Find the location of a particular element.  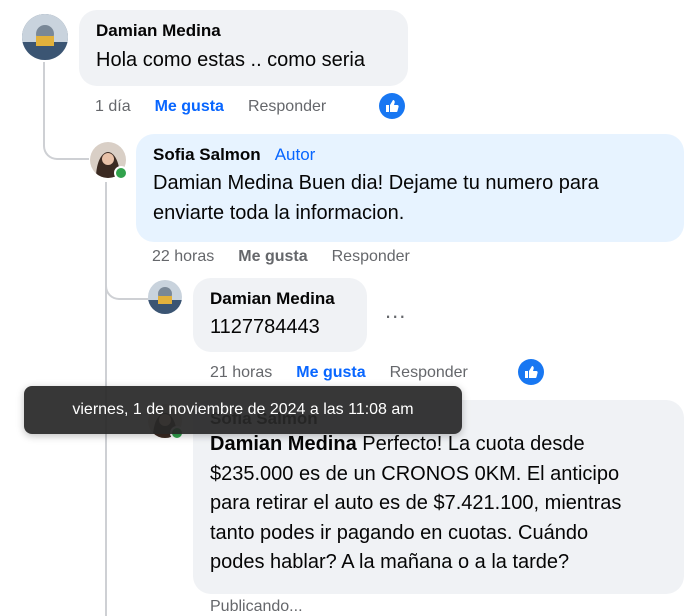

comment-text-line: podes hablar? A la mañana o a la tarde? is located at coordinates (390, 562).